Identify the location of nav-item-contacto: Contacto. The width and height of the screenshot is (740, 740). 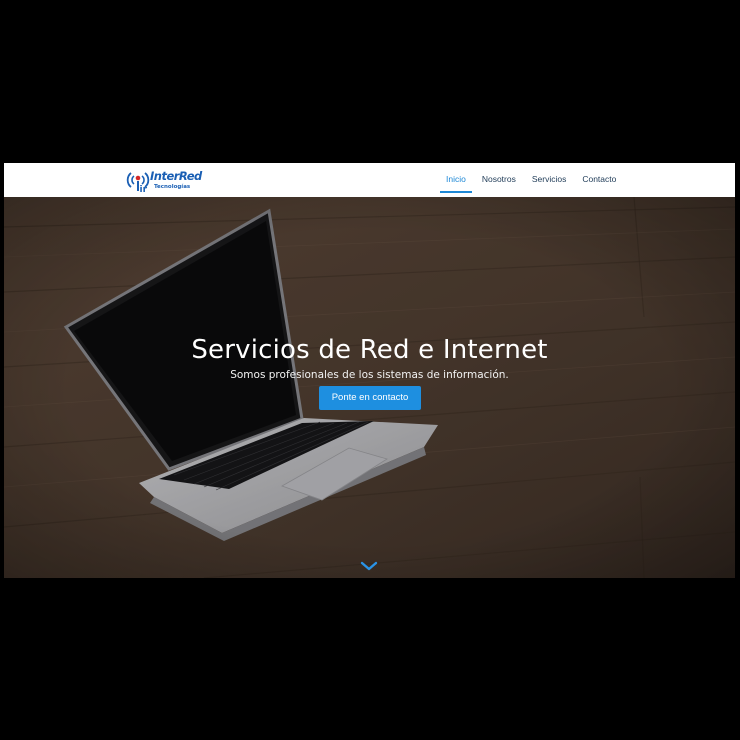
(599, 180).